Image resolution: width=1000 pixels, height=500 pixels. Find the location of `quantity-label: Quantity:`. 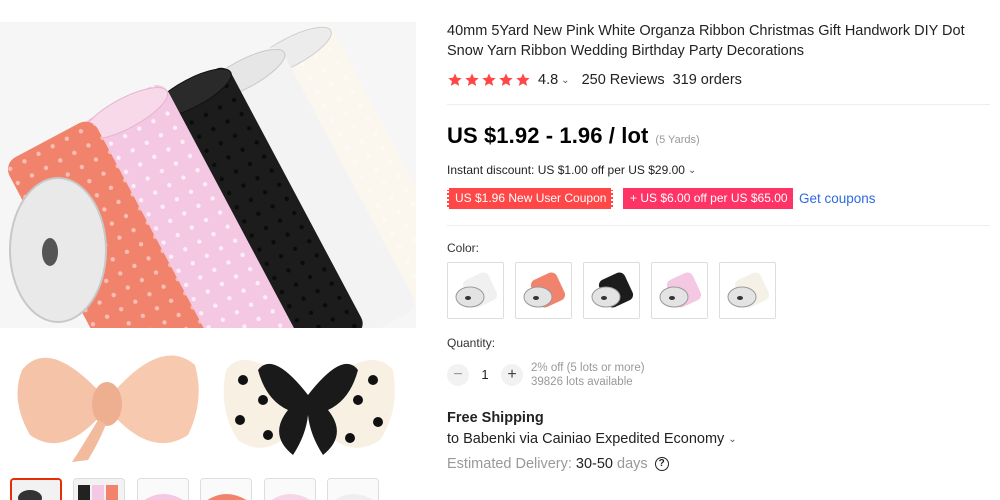

quantity-label: Quantity: is located at coordinates (471, 343).